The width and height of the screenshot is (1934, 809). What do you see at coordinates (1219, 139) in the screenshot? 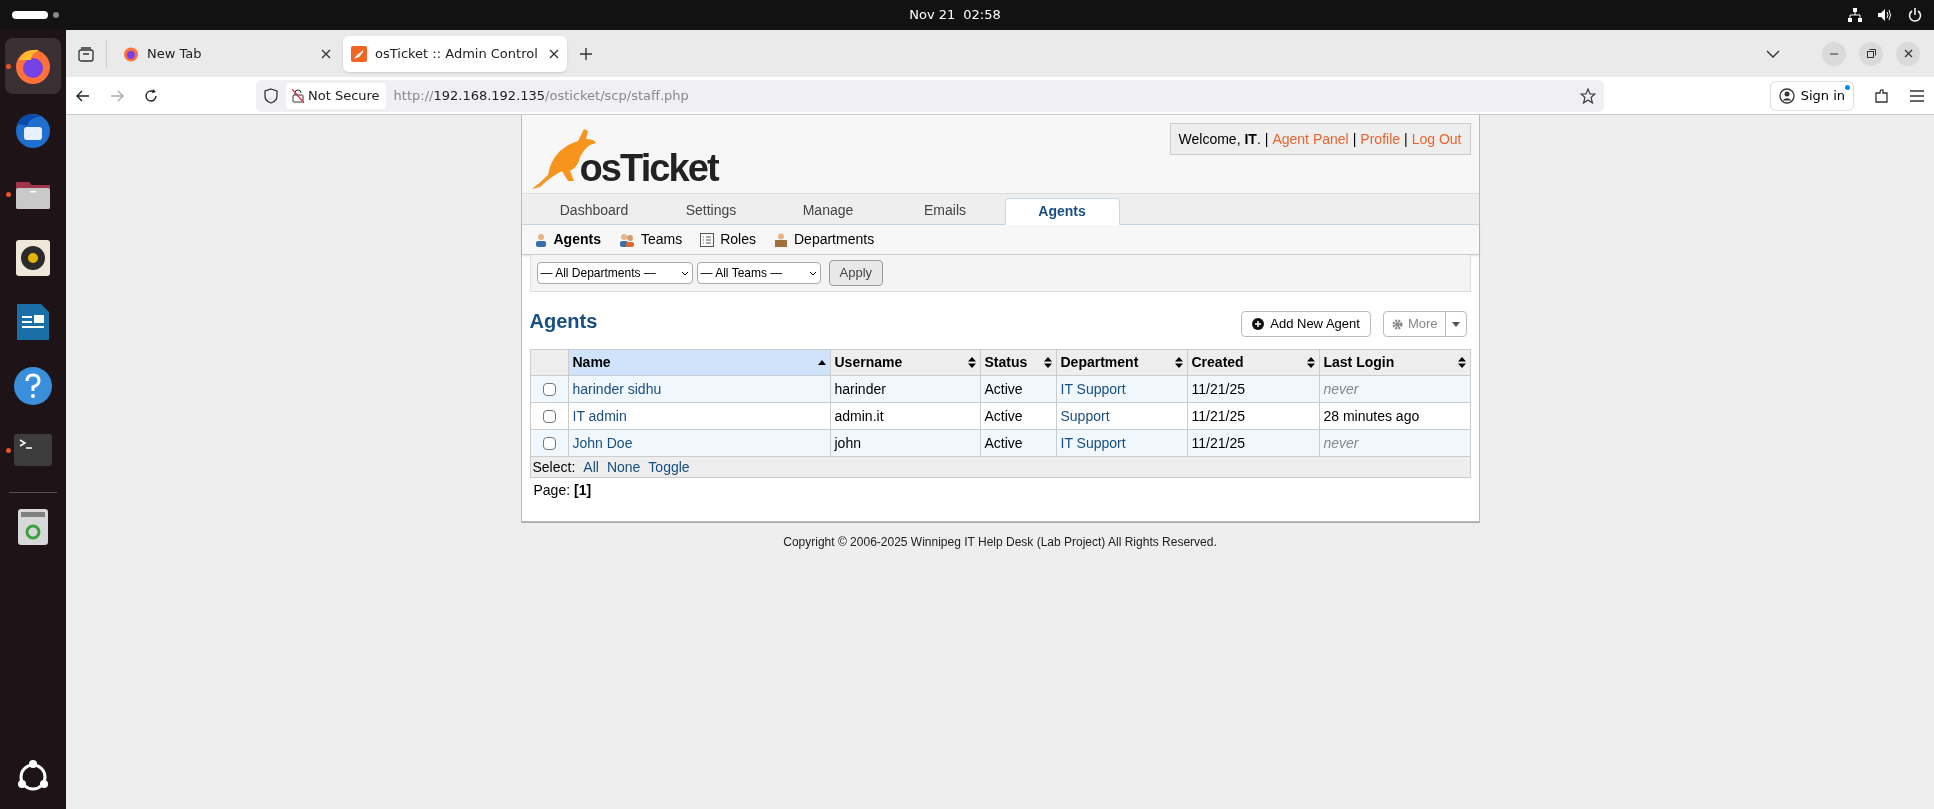
I see `welcome-text: Welcome, IT.` at bounding box center [1219, 139].